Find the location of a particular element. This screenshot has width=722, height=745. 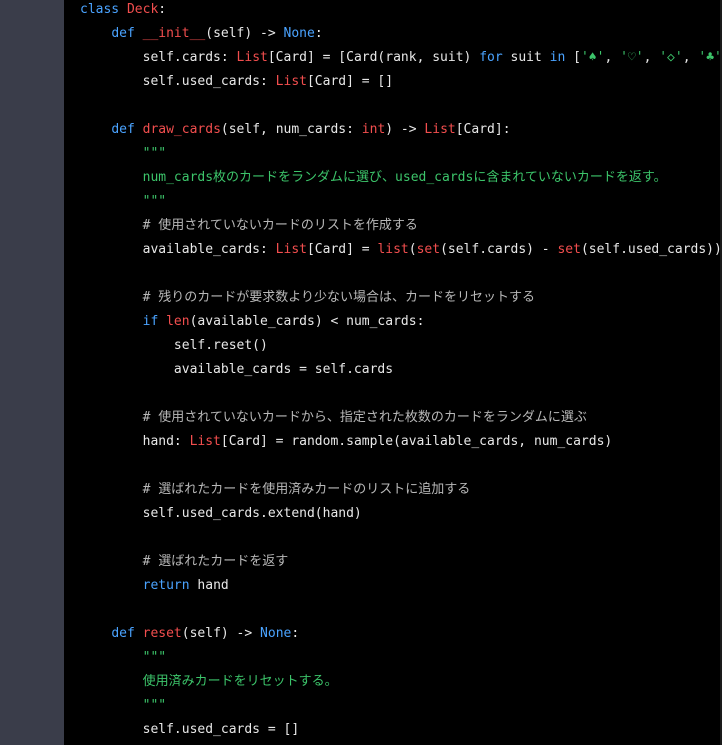

code-token: return is located at coordinates (166, 585).